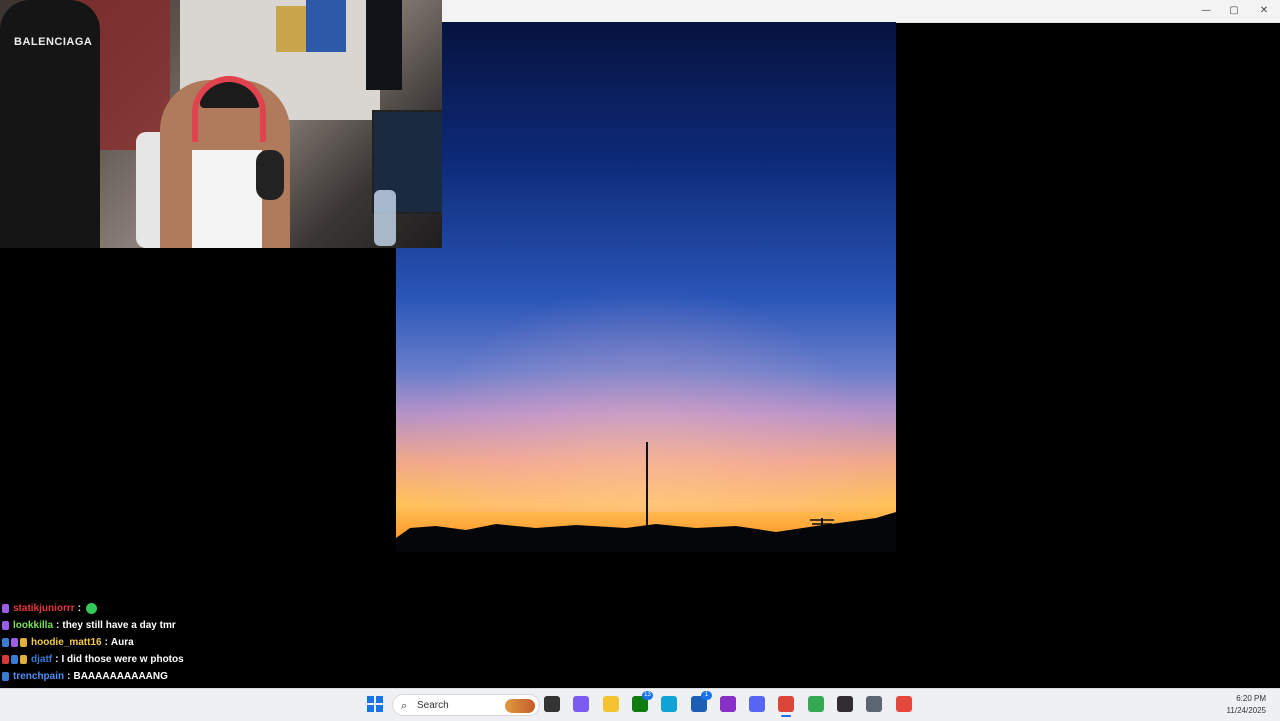 This screenshot has height=721, width=1280. Describe the element at coordinates (39, 676) in the screenshot. I see `chat-username: trenchpain` at that location.